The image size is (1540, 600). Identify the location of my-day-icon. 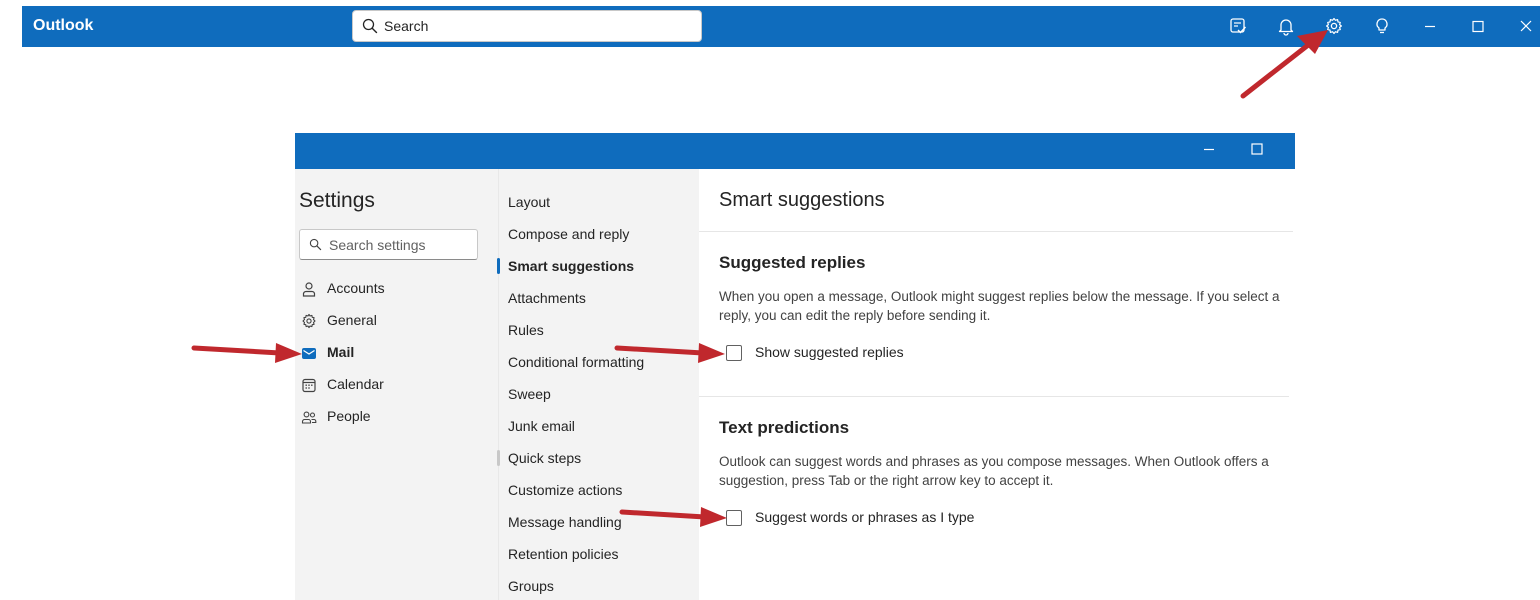
(1238, 26).